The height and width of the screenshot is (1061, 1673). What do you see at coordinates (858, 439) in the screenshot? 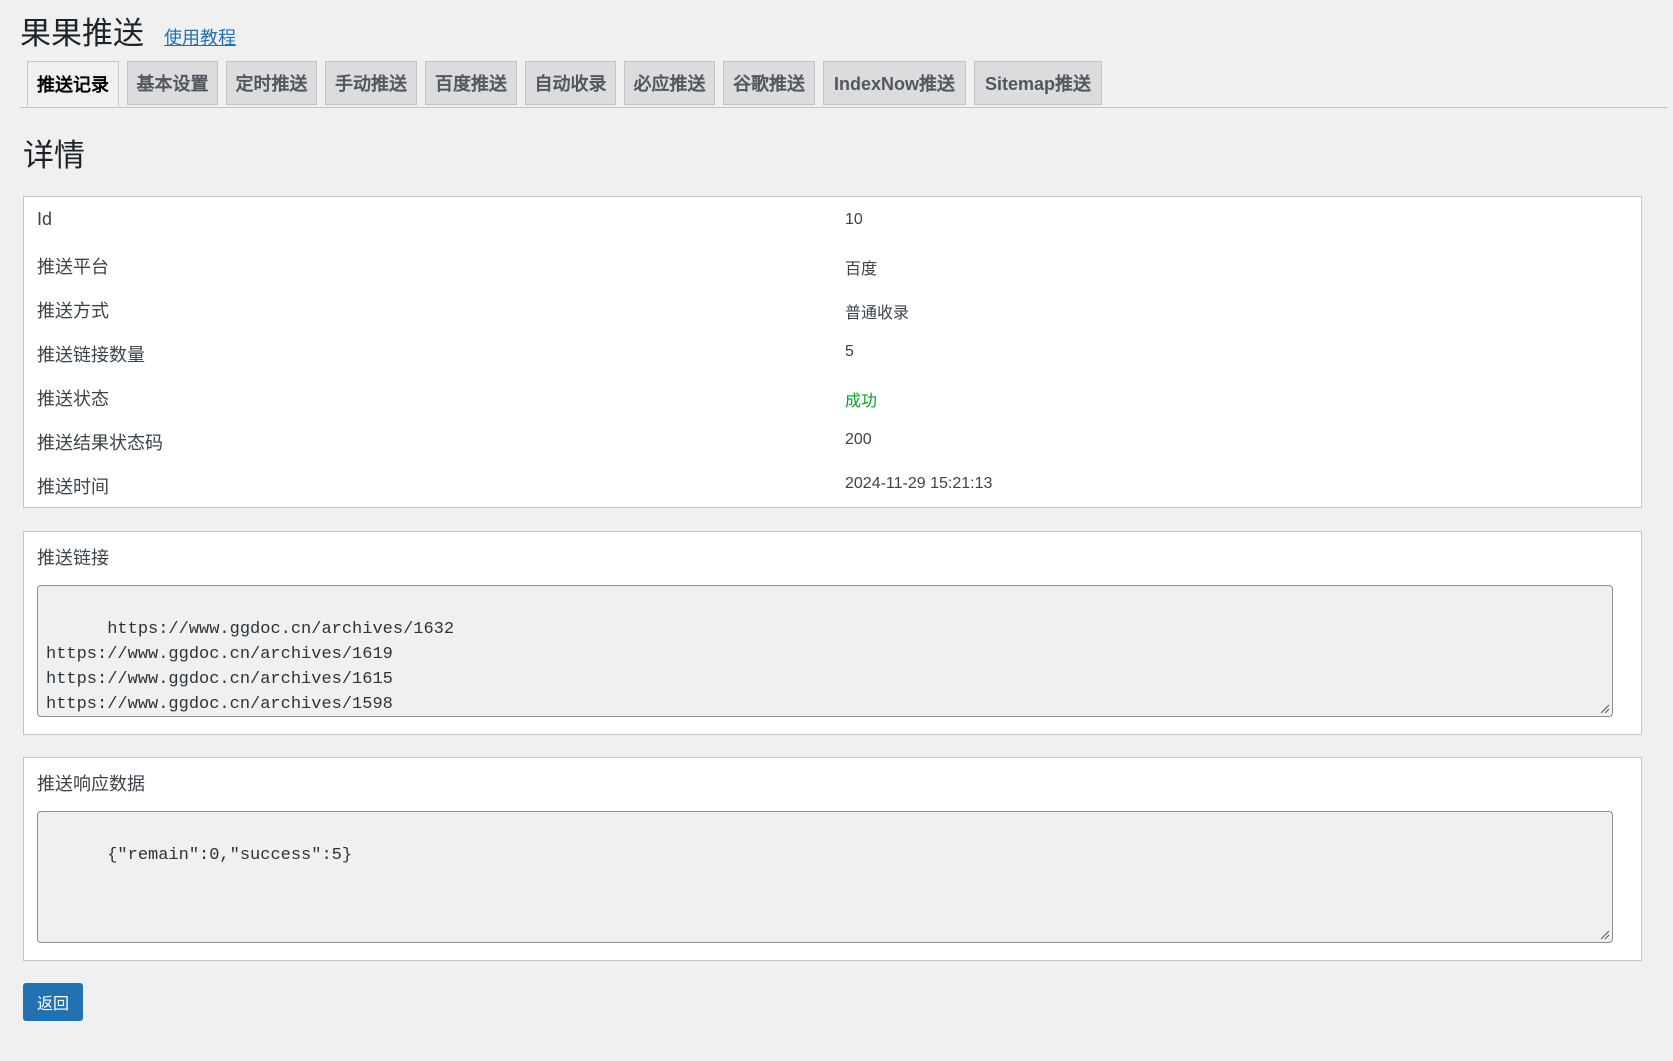
I see `detail-value: 200` at bounding box center [858, 439].